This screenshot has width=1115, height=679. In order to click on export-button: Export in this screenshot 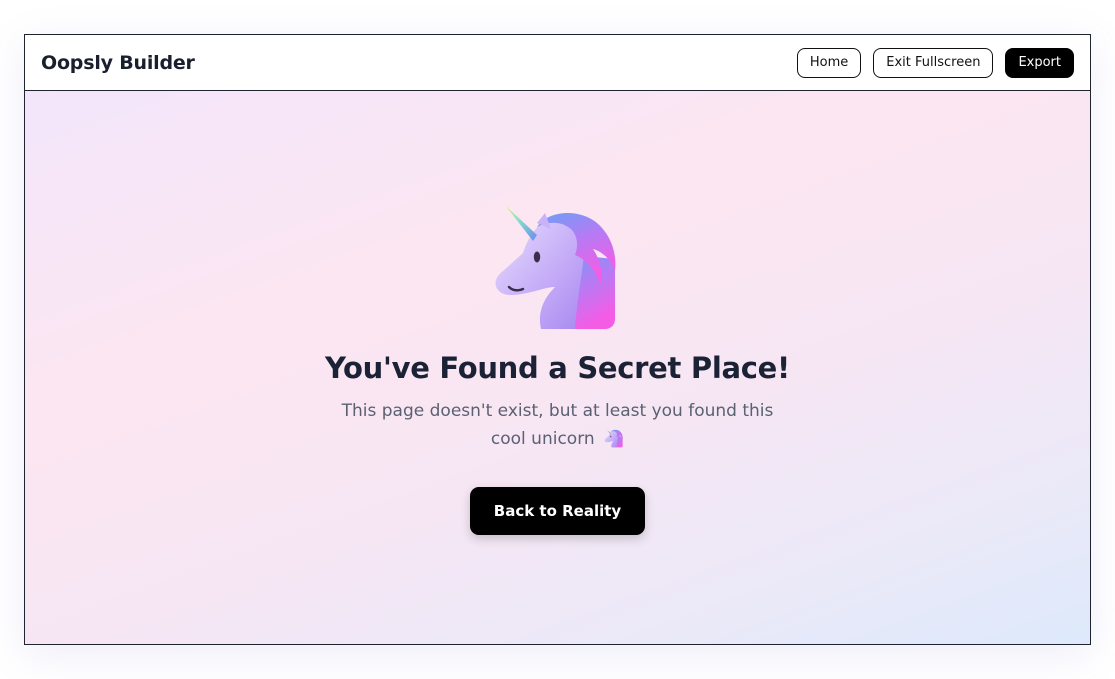, I will do `click(1039, 62)`.